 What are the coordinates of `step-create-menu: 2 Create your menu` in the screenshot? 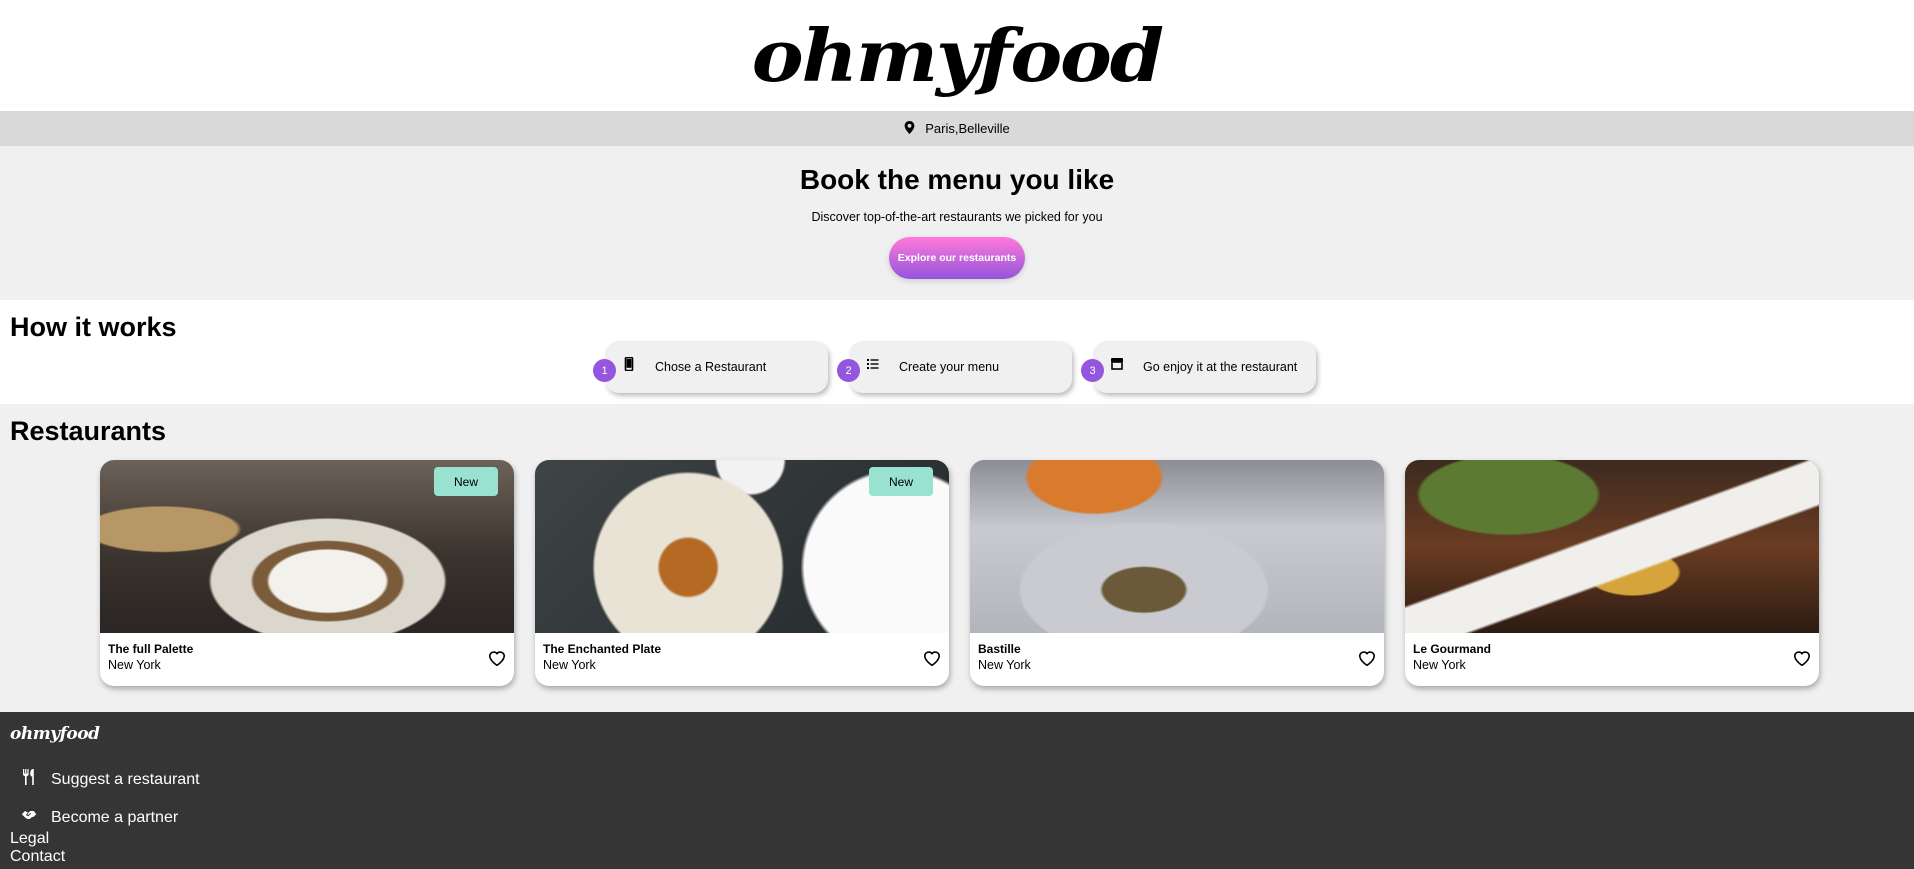 It's located at (954, 367).